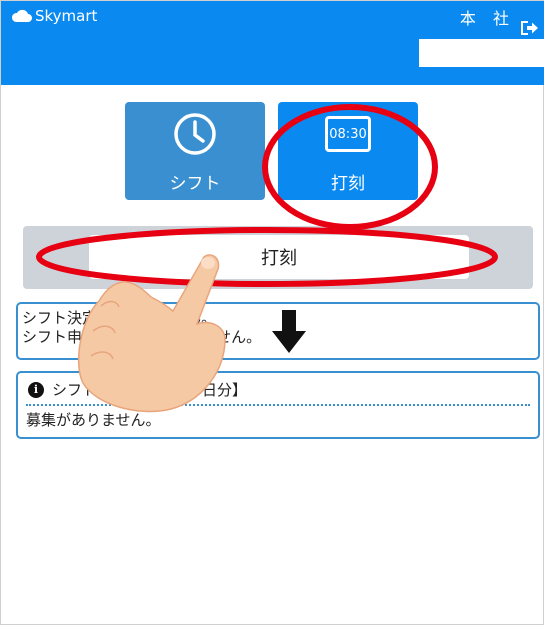 The image size is (544, 625). I want to click on recruitment-panel-header: i シフト募集日【直近５日分】, so click(137, 389).